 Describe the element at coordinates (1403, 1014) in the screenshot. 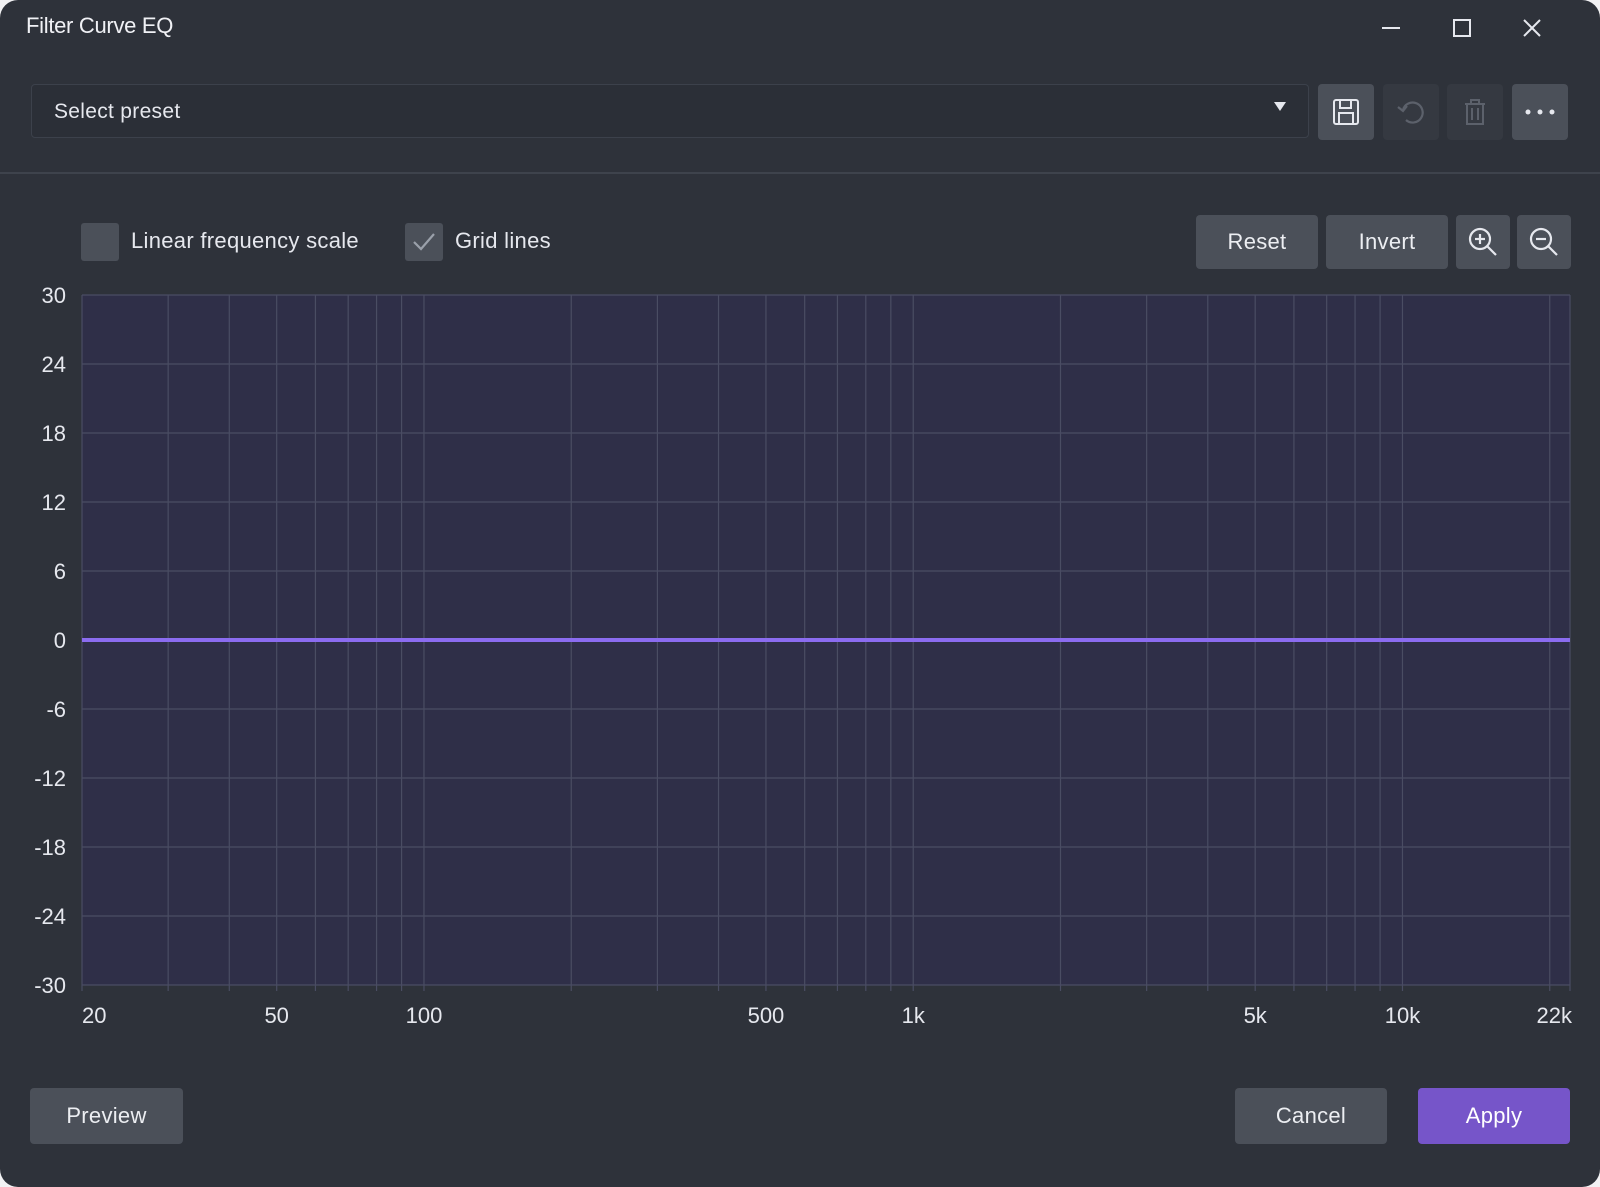

I see `x-tick-label: 10k` at that location.